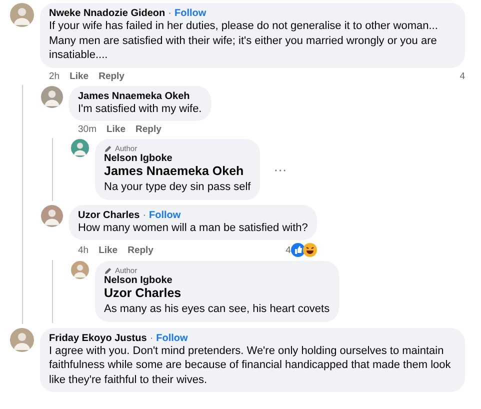 The height and width of the screenshot is (409, 481). I want to click on more-options-button: ···, so click(280, 169).